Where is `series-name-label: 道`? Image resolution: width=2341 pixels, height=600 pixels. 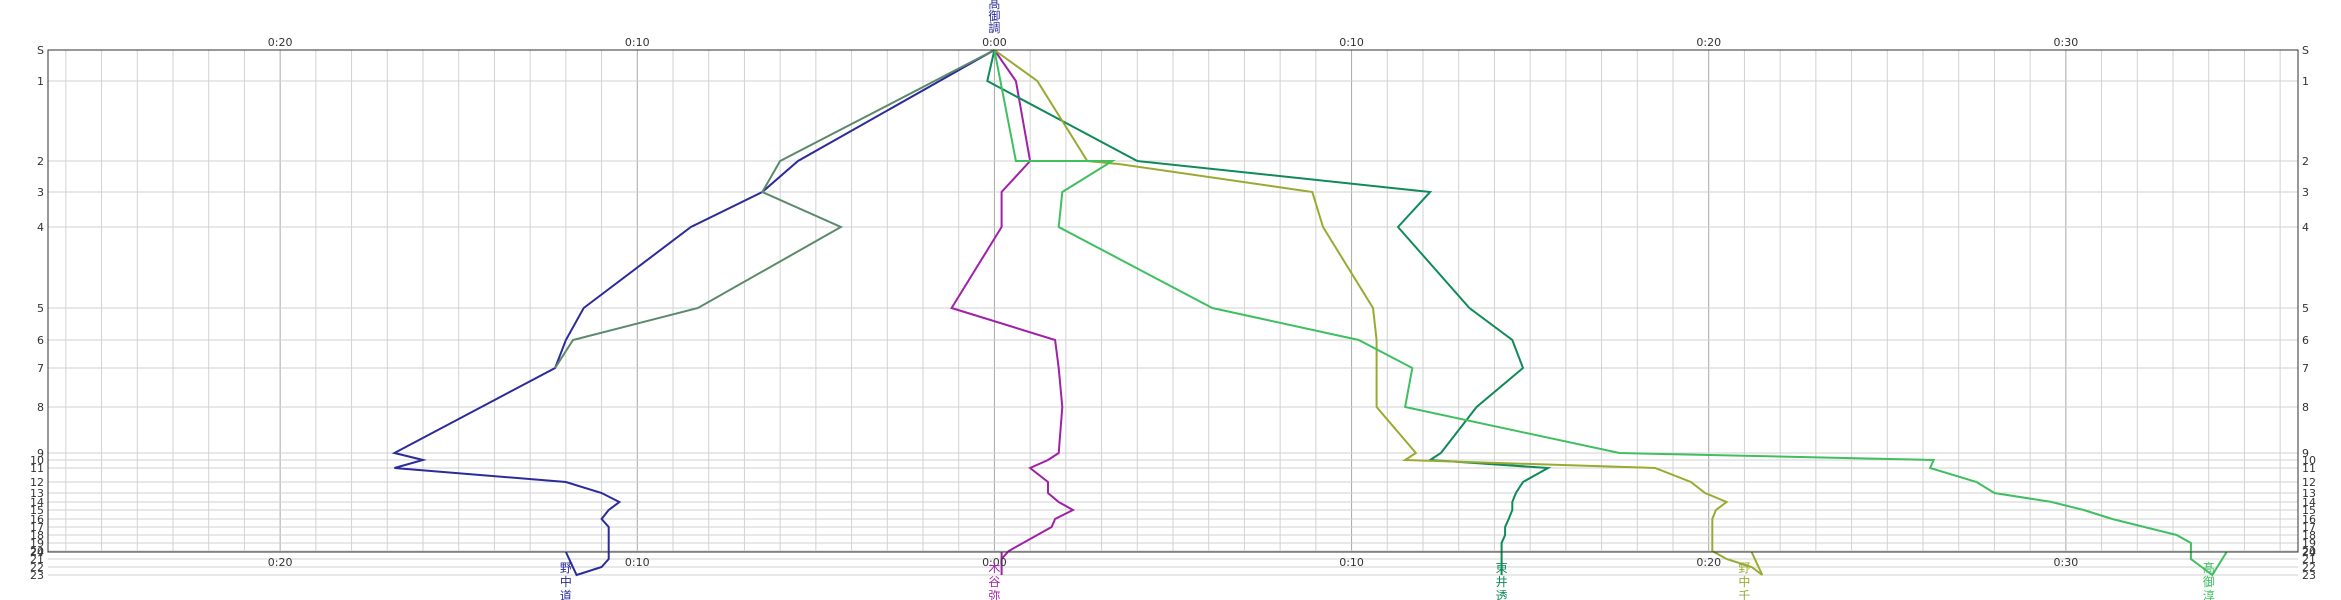 series-name-label: 道 is located at coordinates (566, 594).